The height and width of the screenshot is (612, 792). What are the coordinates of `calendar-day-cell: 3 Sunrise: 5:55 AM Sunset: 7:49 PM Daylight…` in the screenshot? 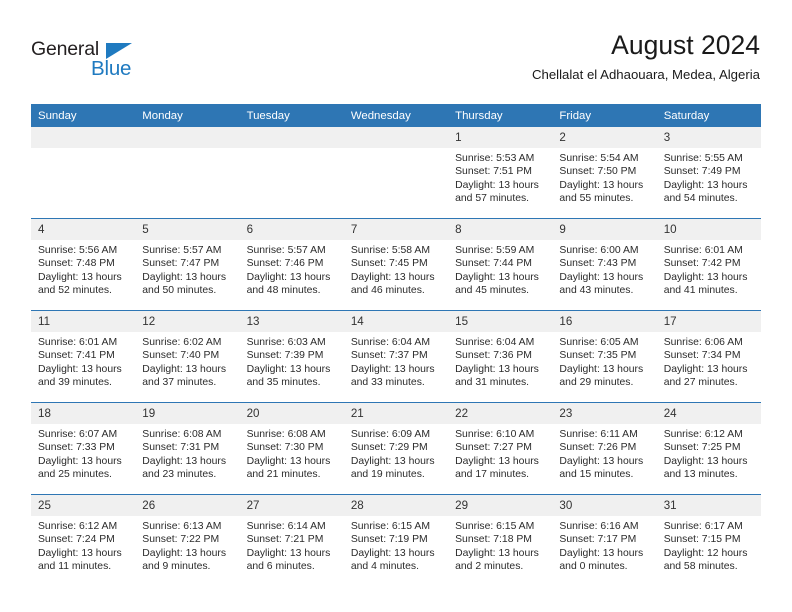 It's located at (708, 173).